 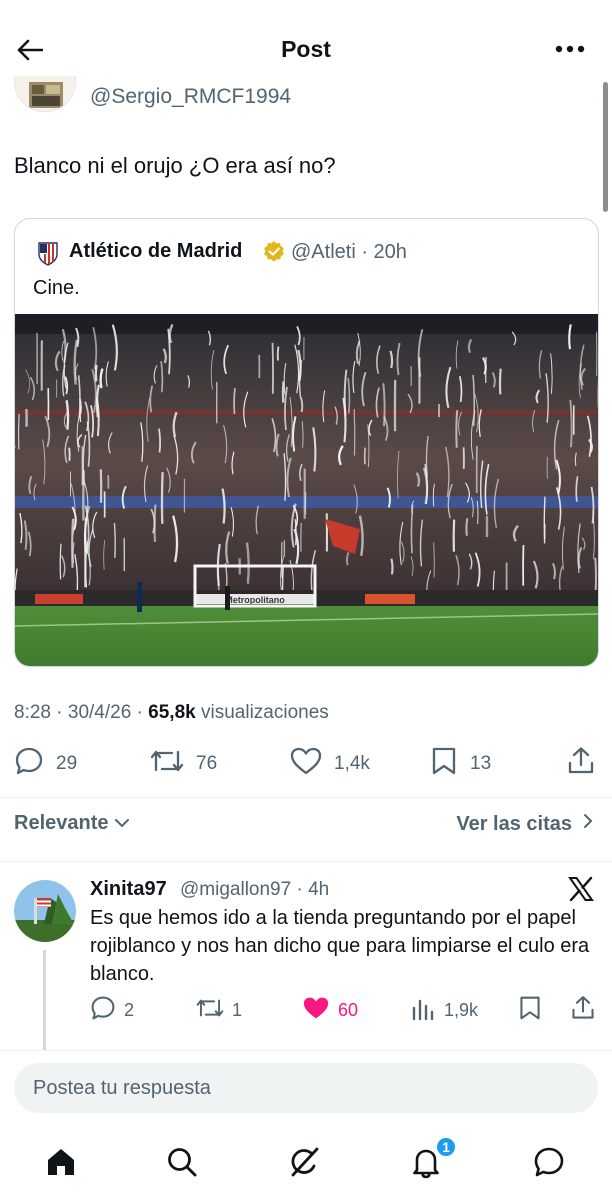 What do you see at coordinates (390, 252) in the screenshot?
I see `quote-age: 20h` at bounding box center [390, 252].